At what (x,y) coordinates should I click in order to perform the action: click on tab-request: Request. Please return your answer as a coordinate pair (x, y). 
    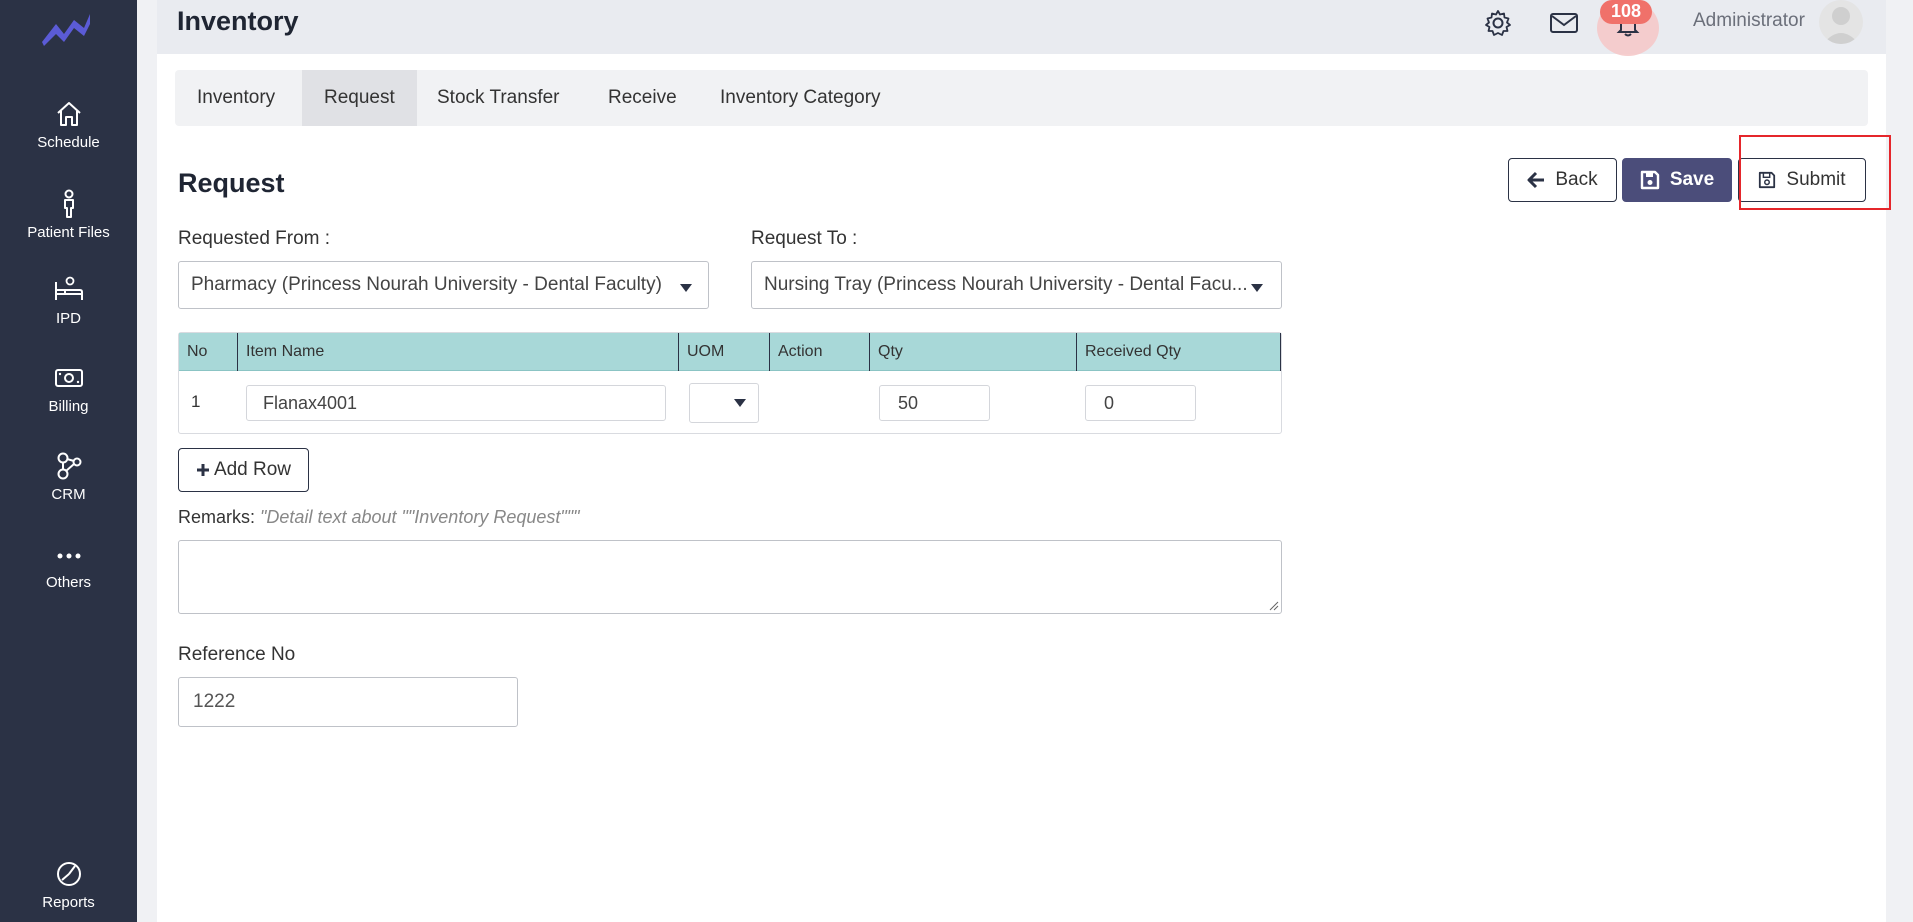
    Looking at the image, I should click on (359, 98).